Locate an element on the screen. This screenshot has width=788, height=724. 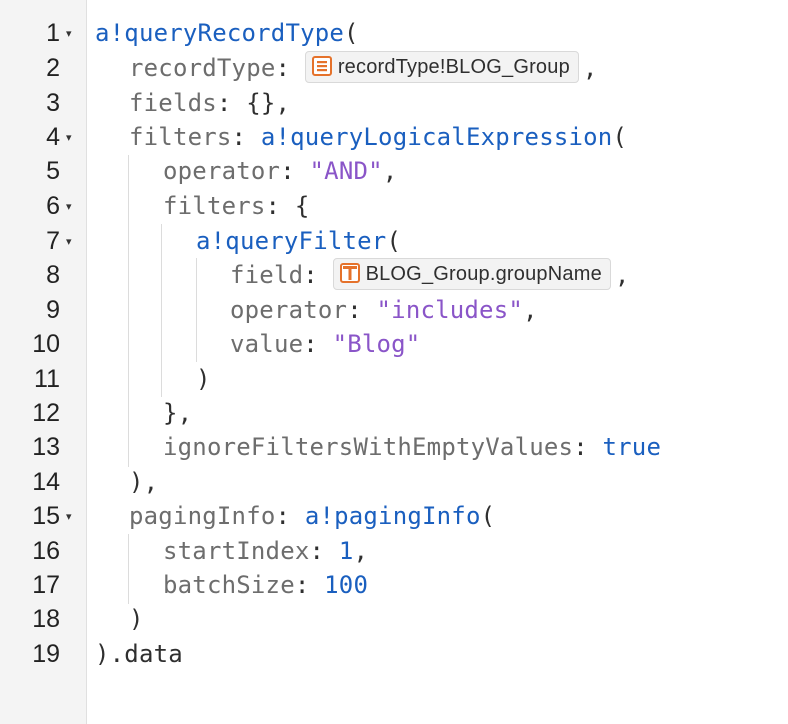
number-literal: 100 is located at coordinates (346, 585).